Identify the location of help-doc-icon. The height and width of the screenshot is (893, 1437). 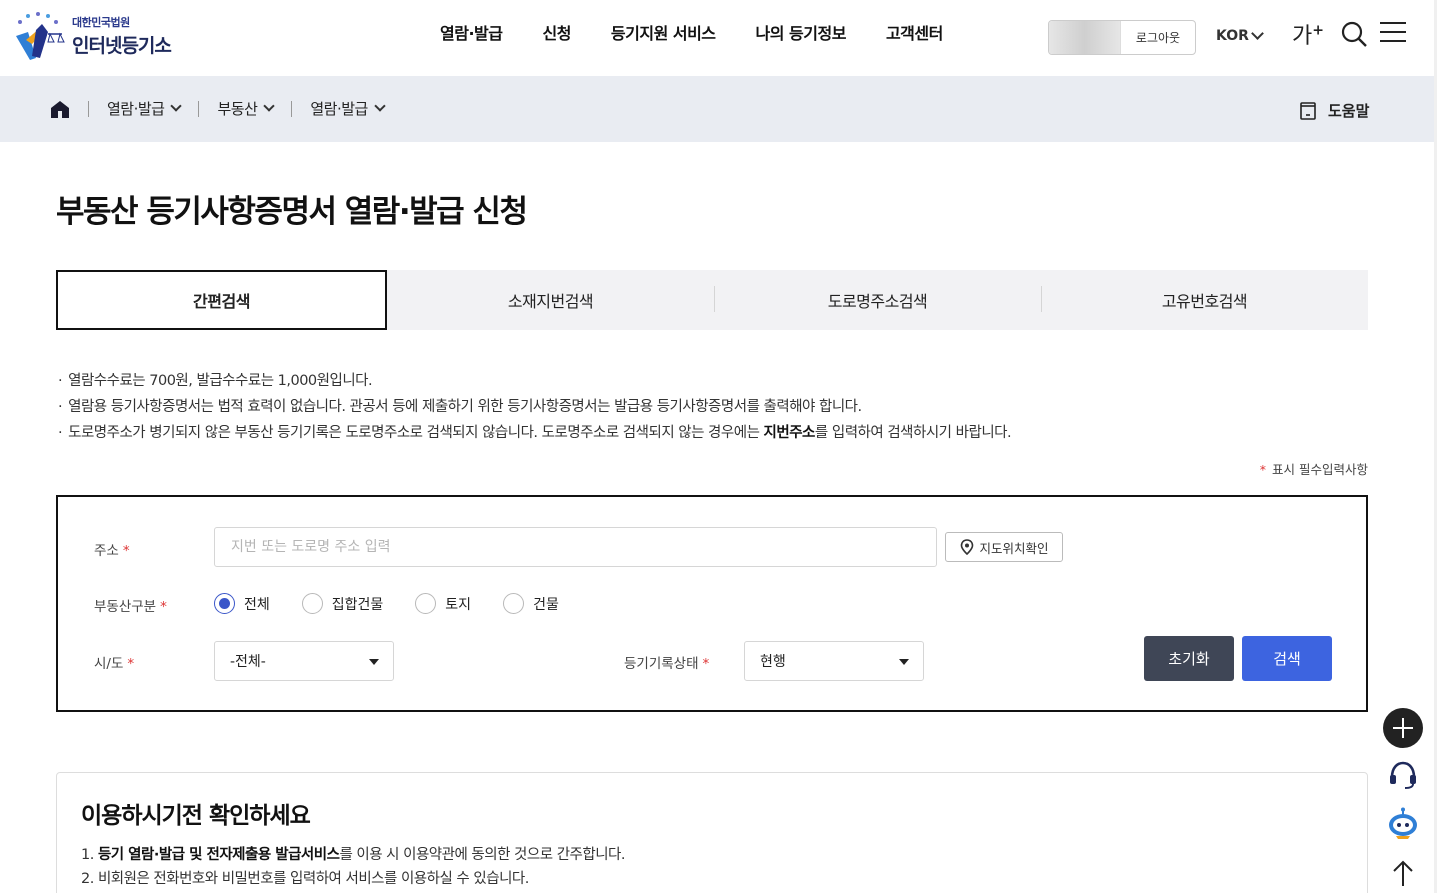
(1308, 110).